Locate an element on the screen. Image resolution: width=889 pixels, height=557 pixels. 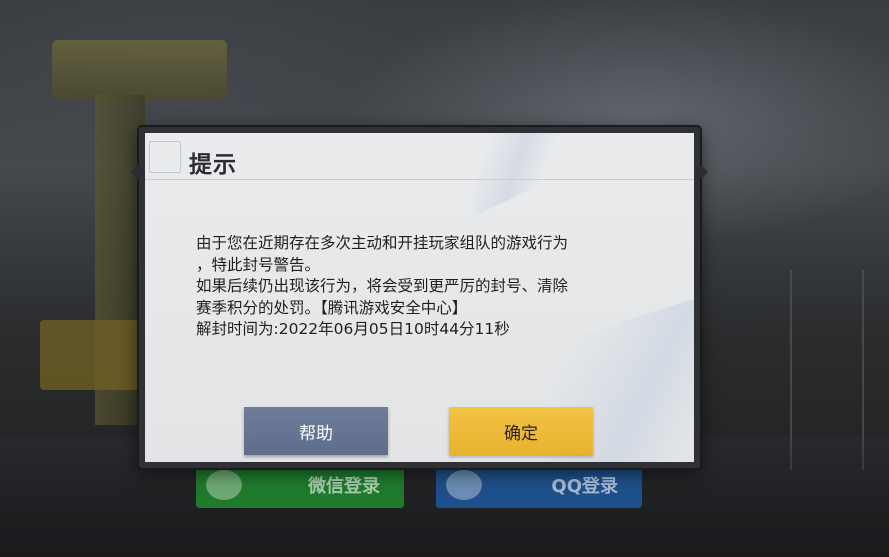
dialog-corner-decoration is located at coordinates (165, 157).